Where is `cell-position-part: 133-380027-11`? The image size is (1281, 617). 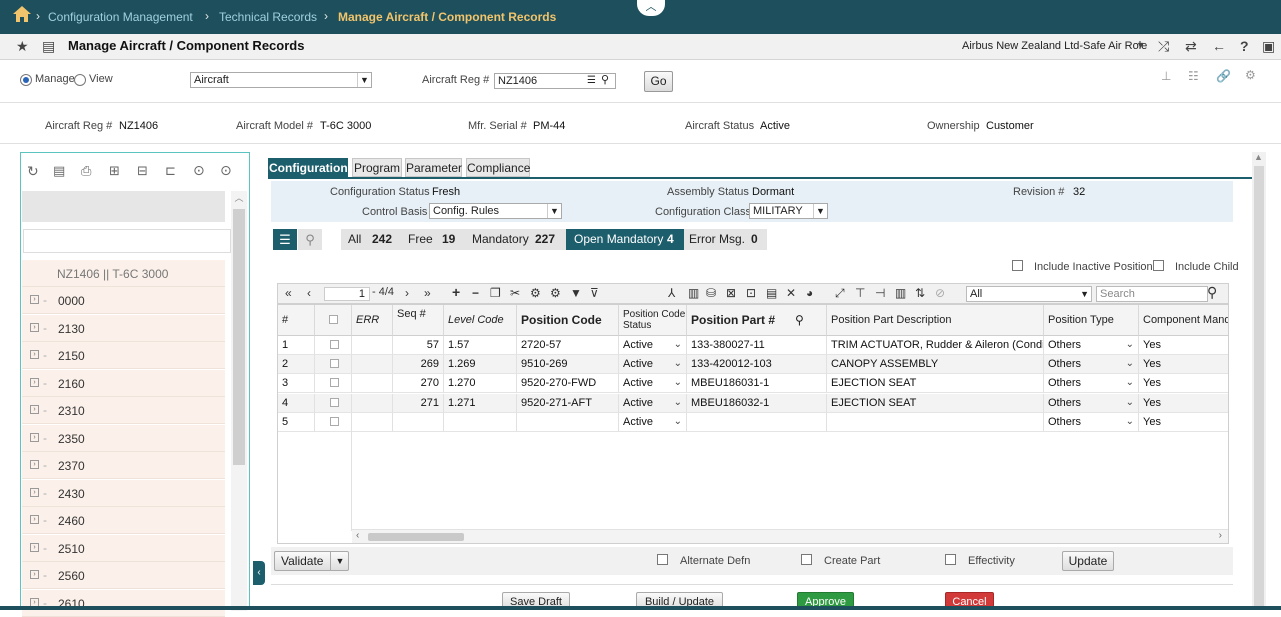
cell-position-part: 133-380027-11 is located at coordinates (757, 345).